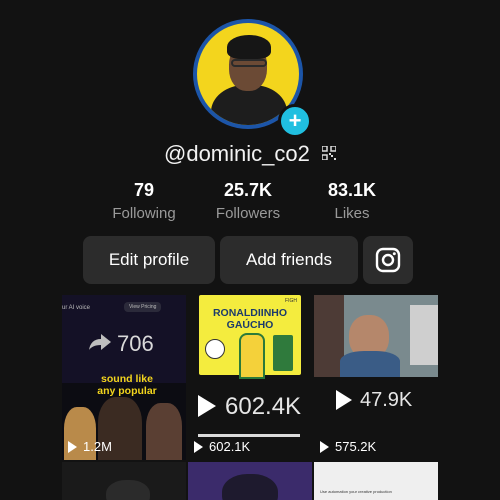 This screenshot has width=500, height=500. I want to click on video-tile-2: RONALDIINHO GAÚCHO FIGH 602.4K 602.1K, so click(250, 377).